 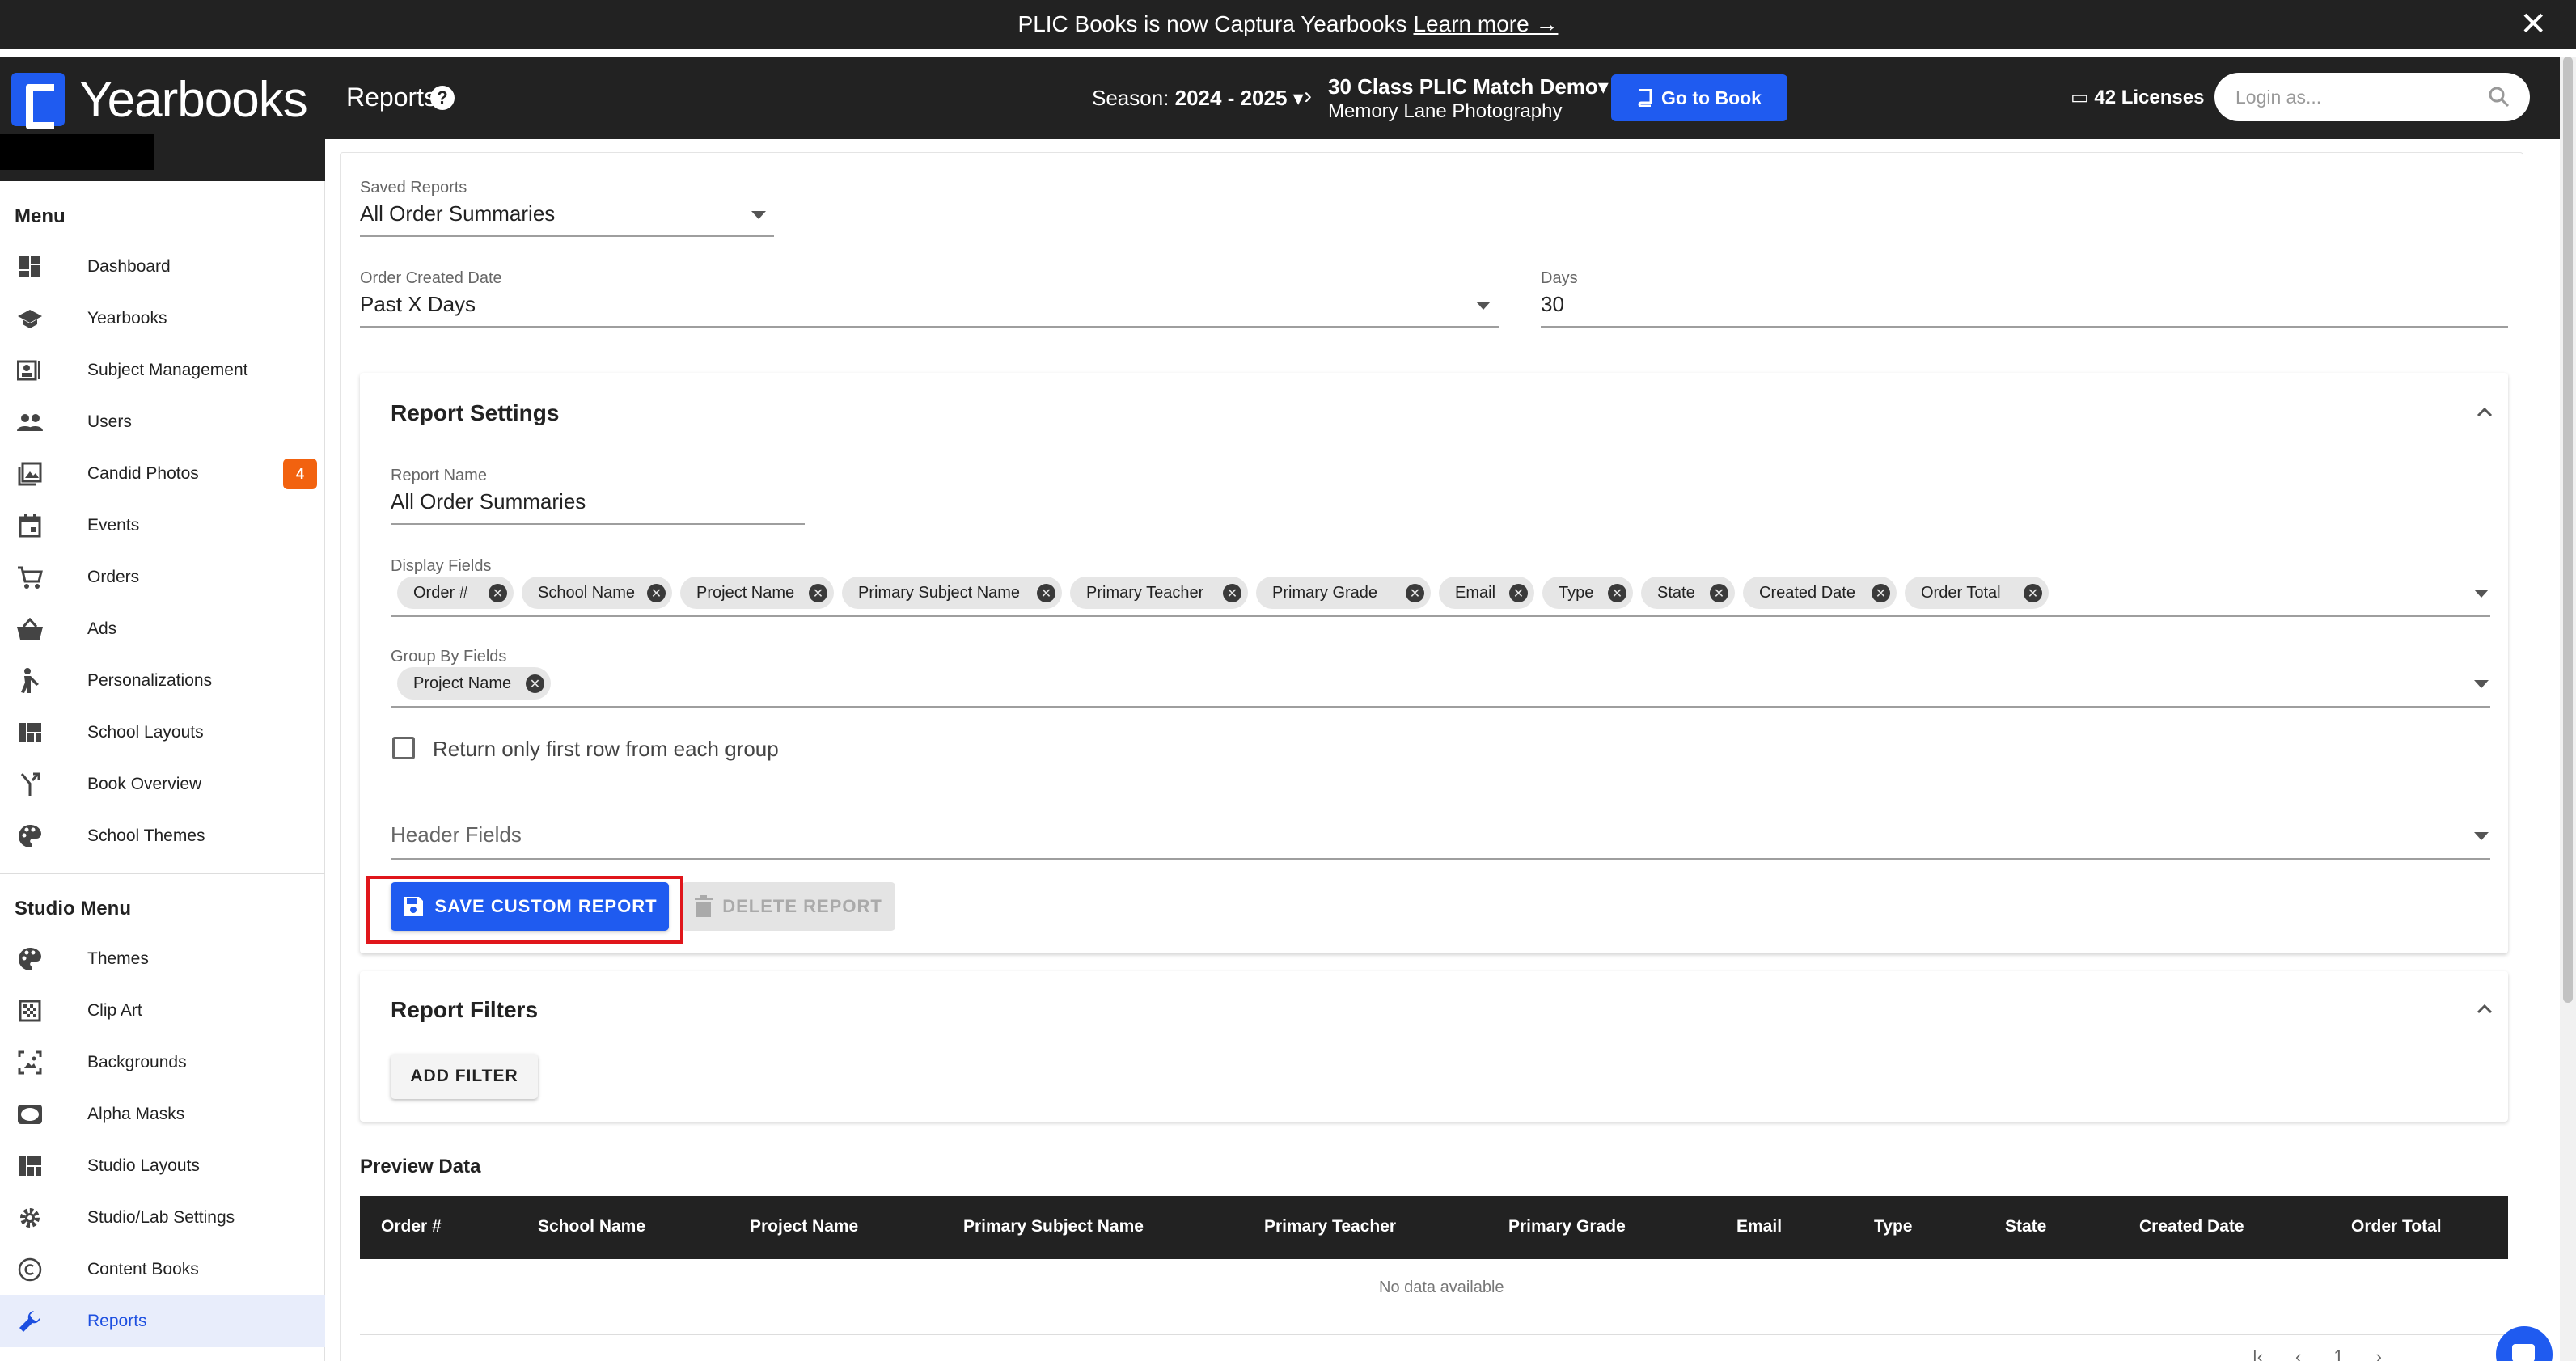 What do you see at coordinates (30, 629) in the screenshot?
I see `basket-icon` at bounding box center [30, 629].